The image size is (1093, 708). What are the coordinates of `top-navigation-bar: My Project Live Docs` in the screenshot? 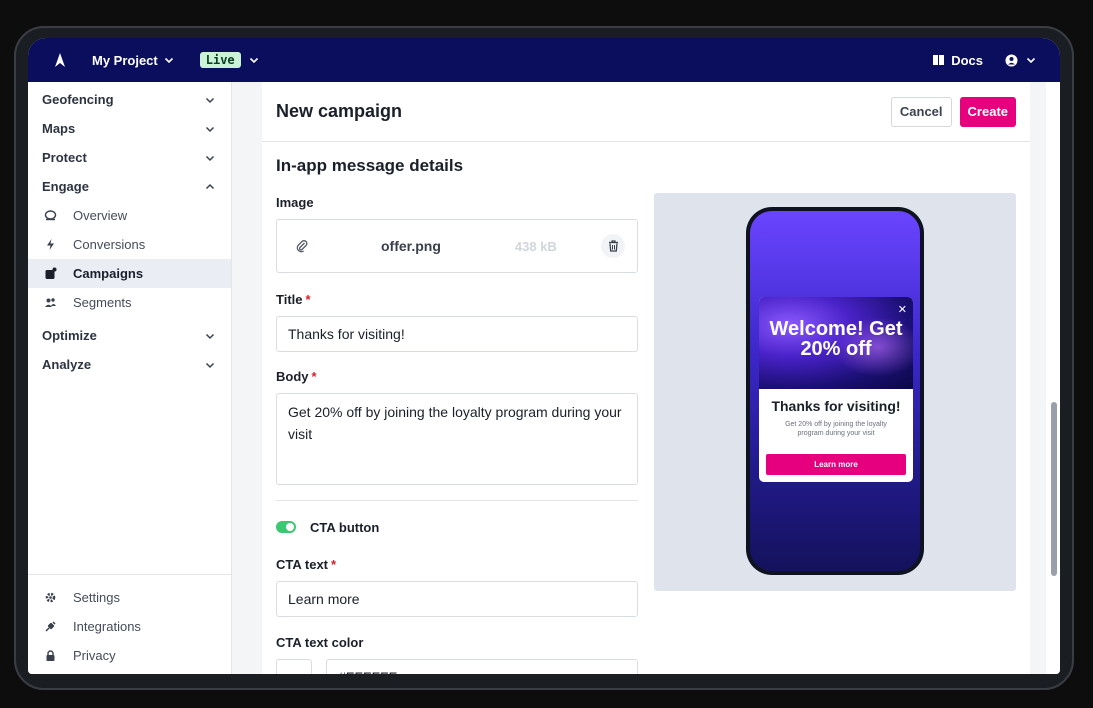 It's located at (544, 60).